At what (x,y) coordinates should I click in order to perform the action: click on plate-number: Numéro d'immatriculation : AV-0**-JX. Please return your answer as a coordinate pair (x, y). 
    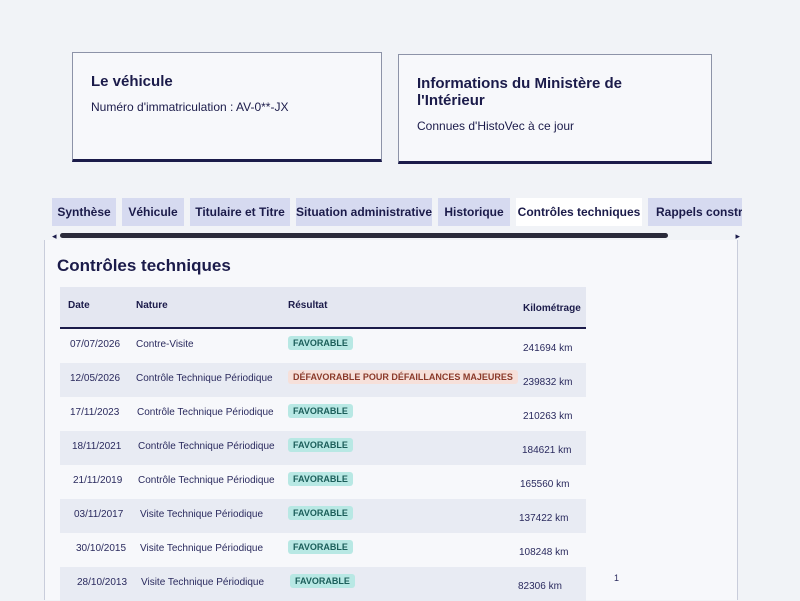
    Looking at the image, I should click on (190, 107).